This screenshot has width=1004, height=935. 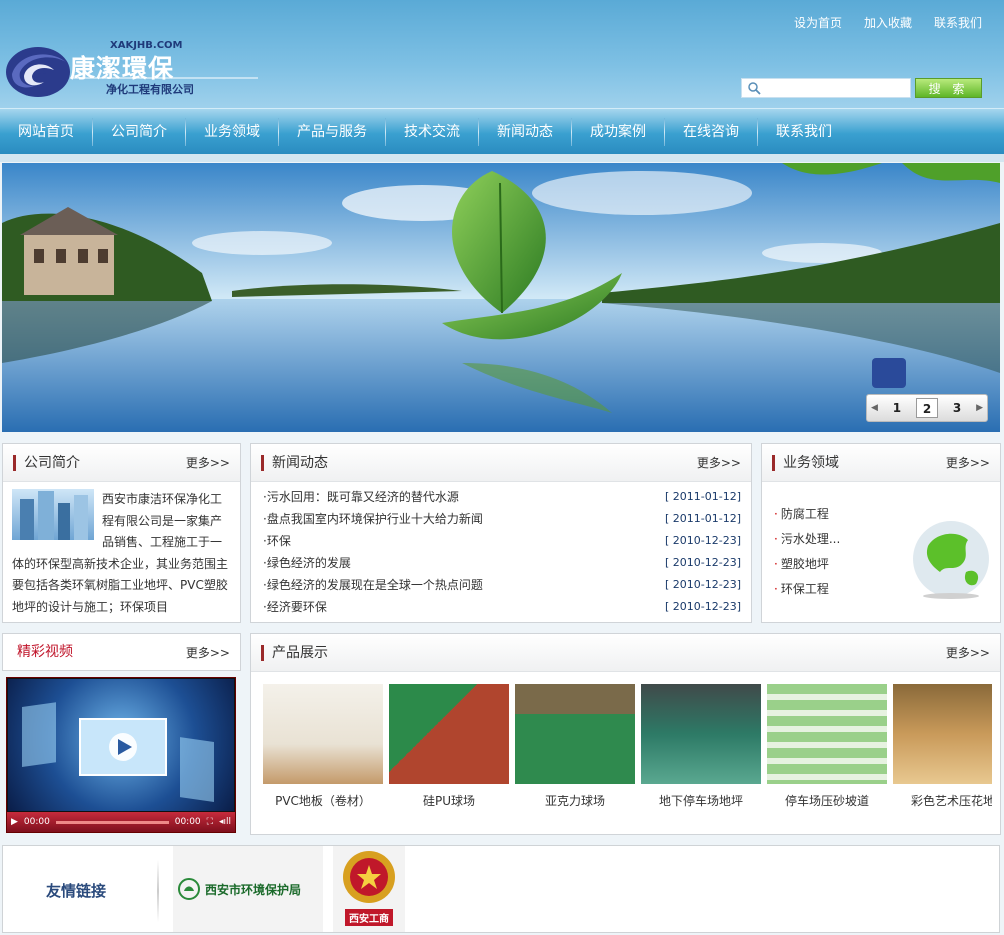 What do you see at coordinates (210, 822) in the screenshot?
I see `fullscreen-icon: ⛶` at bounding box center [210, 822].